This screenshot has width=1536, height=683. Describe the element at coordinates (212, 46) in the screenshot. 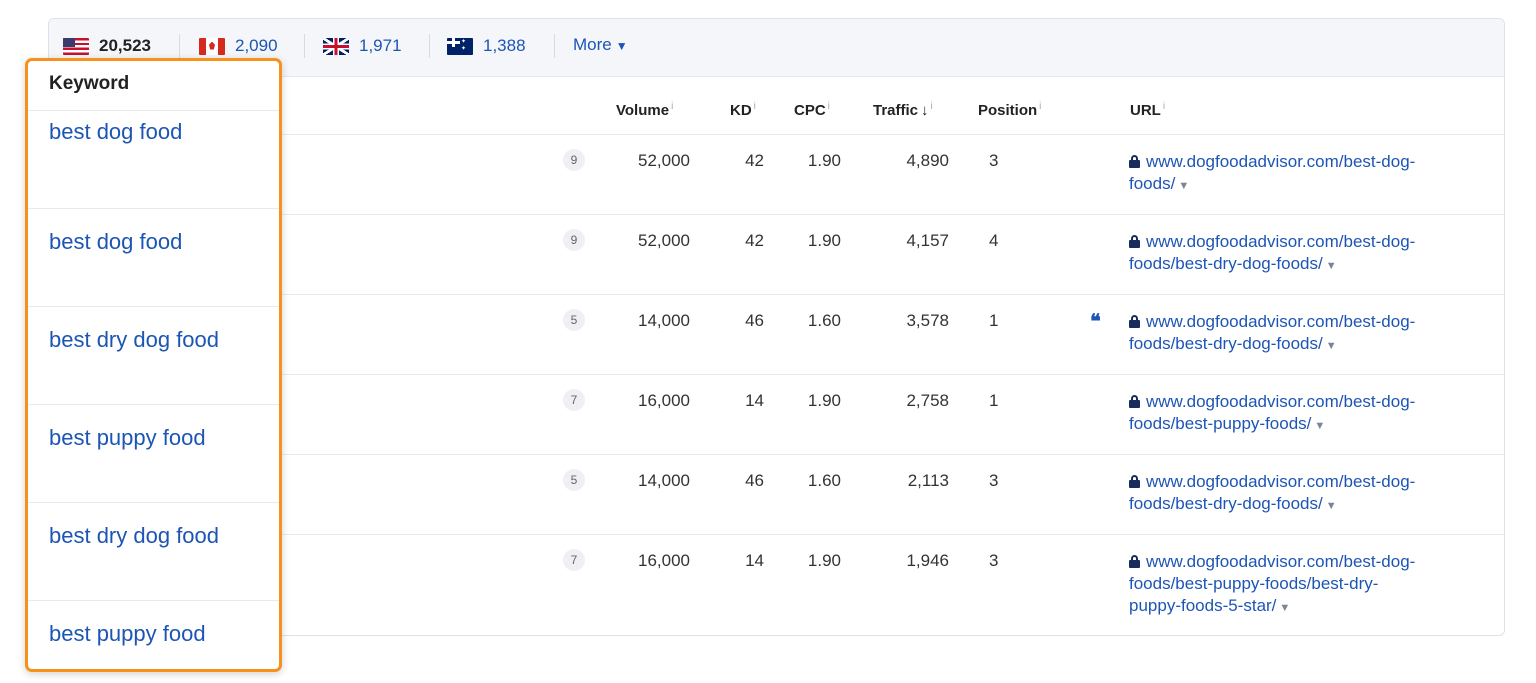

I see `ca-flag-icon` at that location.